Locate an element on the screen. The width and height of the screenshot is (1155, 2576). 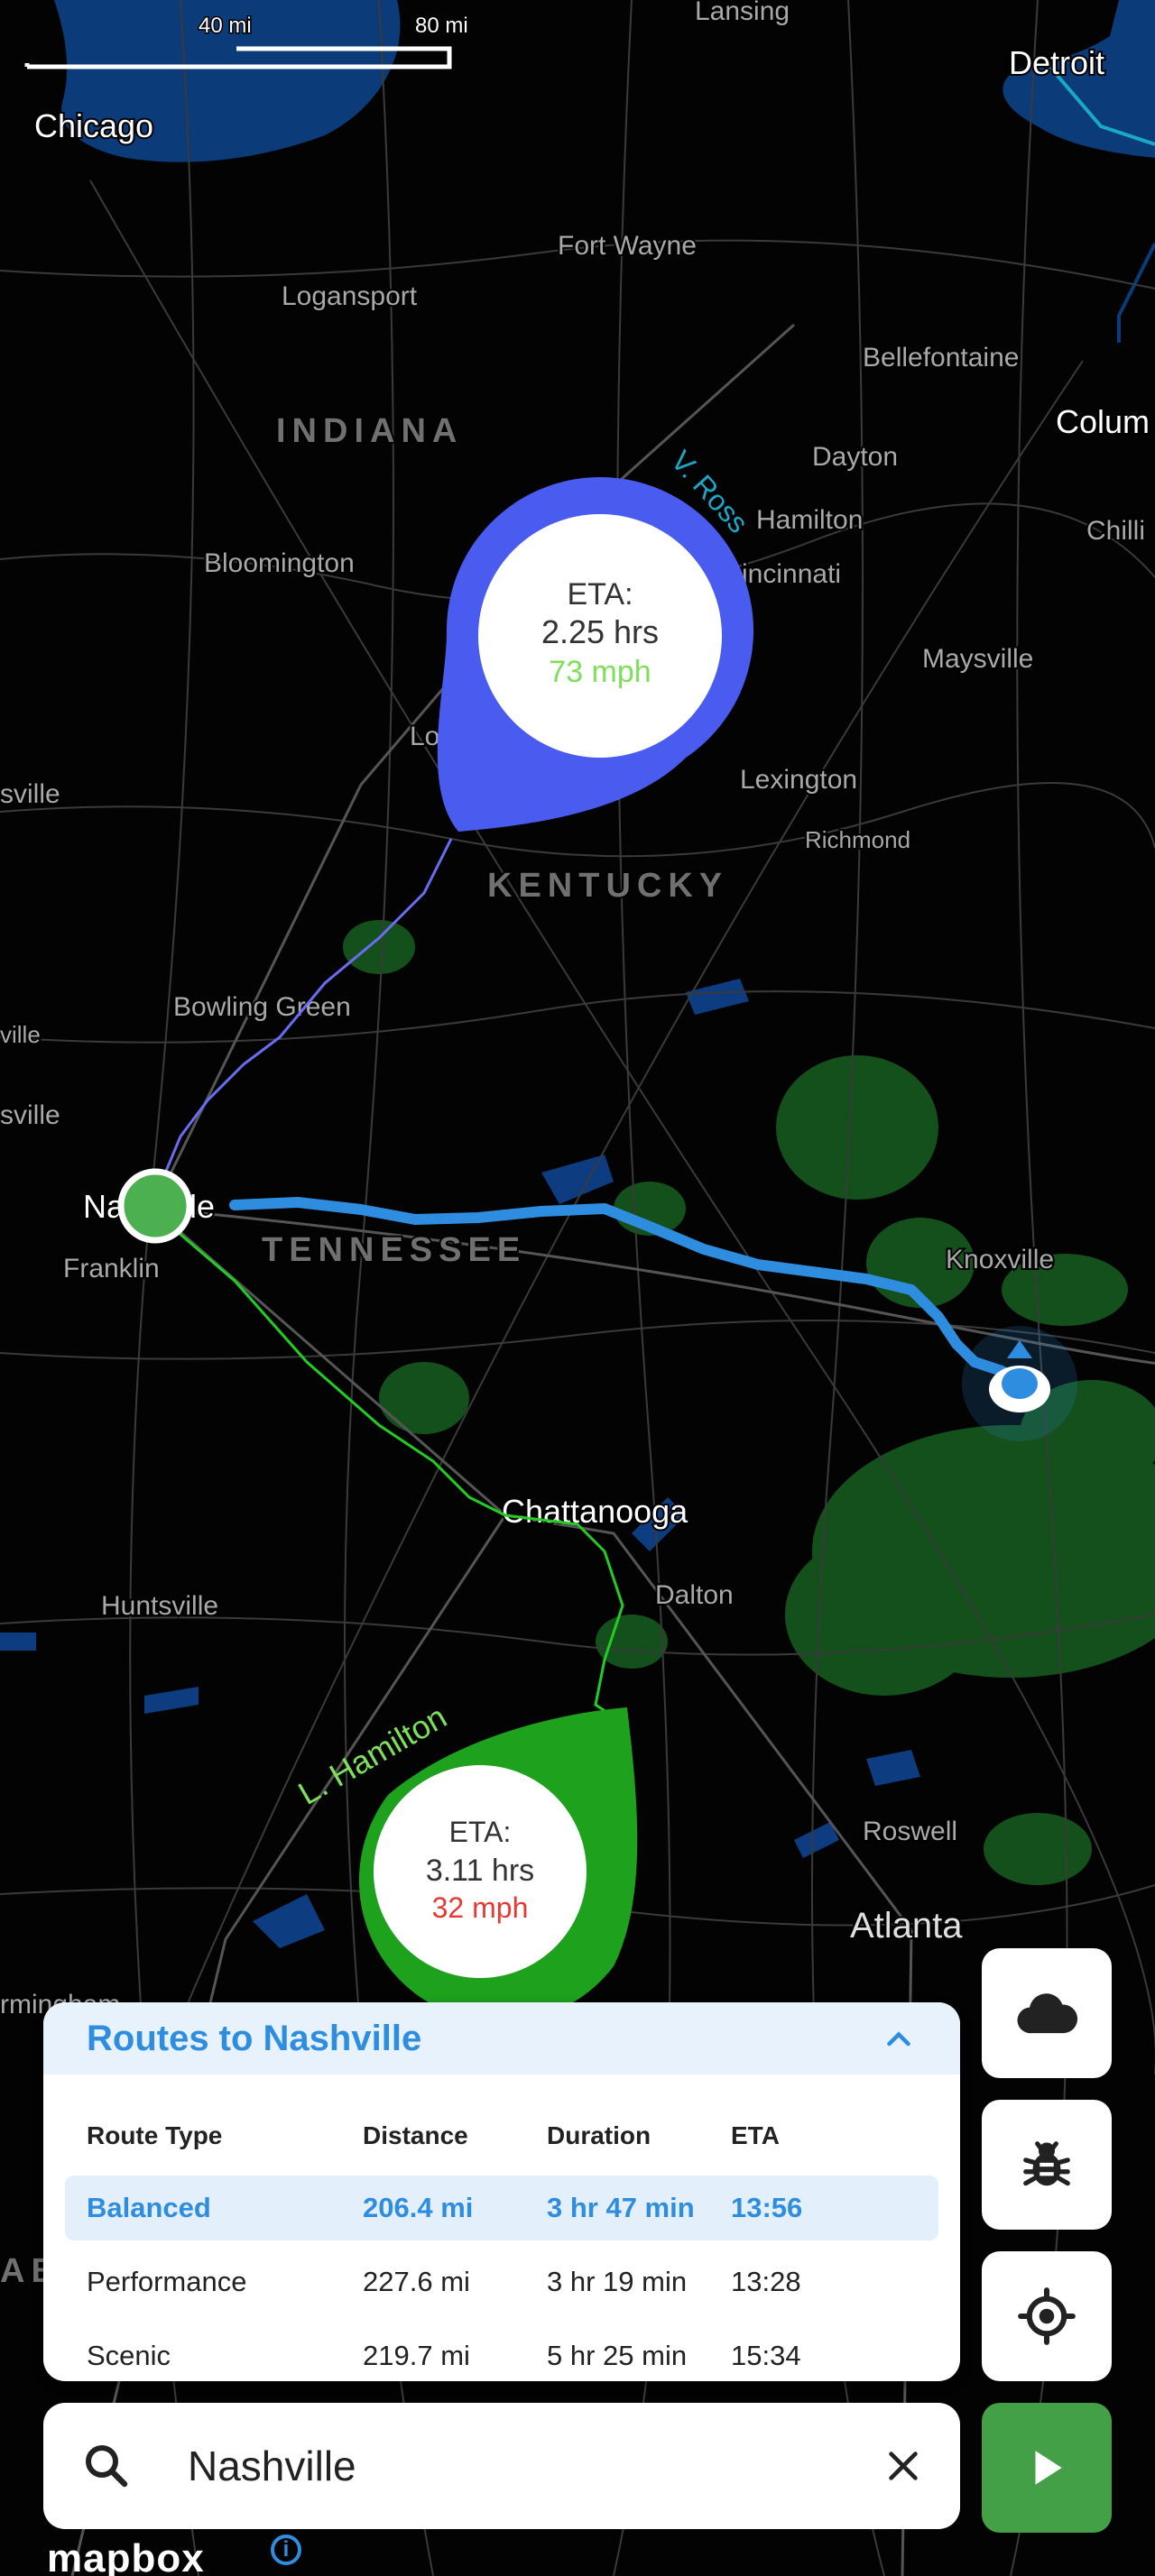
blue-eta-label: ETA: is located at coordinates (600, 595).